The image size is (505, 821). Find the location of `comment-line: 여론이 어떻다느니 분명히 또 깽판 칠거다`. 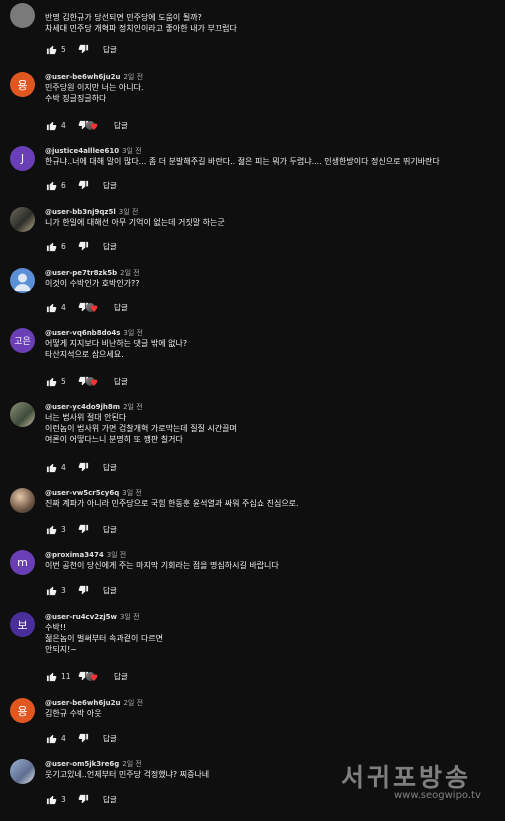

comment-line: 여론이 어떻다느니 분명히 또 깽판 칠거다 is located at coordinates (114, 439).